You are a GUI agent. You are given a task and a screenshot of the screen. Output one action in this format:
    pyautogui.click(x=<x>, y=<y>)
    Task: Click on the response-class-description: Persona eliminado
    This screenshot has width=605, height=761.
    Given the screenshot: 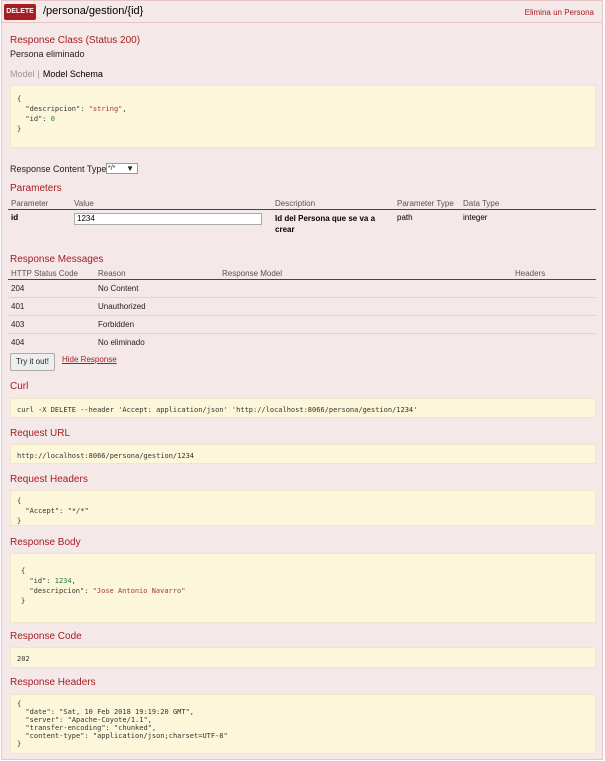 What is the action you would take?
    pyautogui.click(x=47, y=54)
    